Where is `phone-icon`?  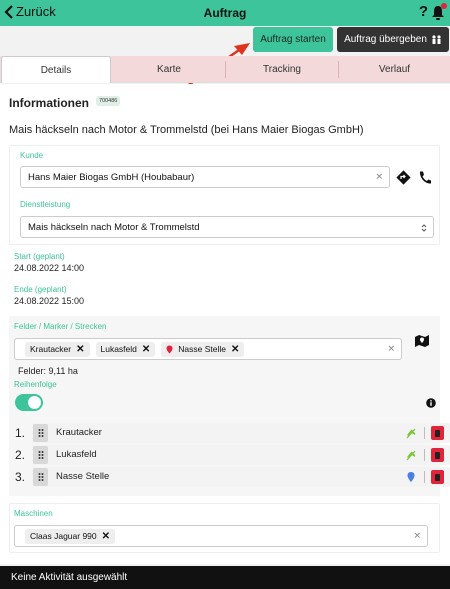 phone-icon is located at coordinates (425, 177).